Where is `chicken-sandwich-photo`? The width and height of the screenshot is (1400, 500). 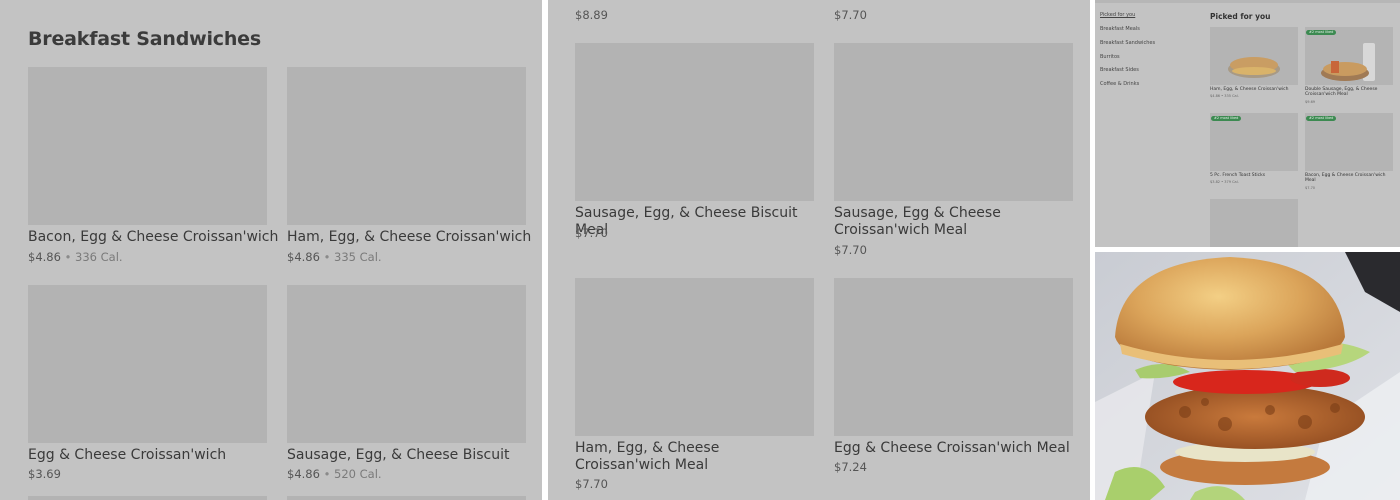 chicken-sandwich-photo is located at coordinates (1247, 376).